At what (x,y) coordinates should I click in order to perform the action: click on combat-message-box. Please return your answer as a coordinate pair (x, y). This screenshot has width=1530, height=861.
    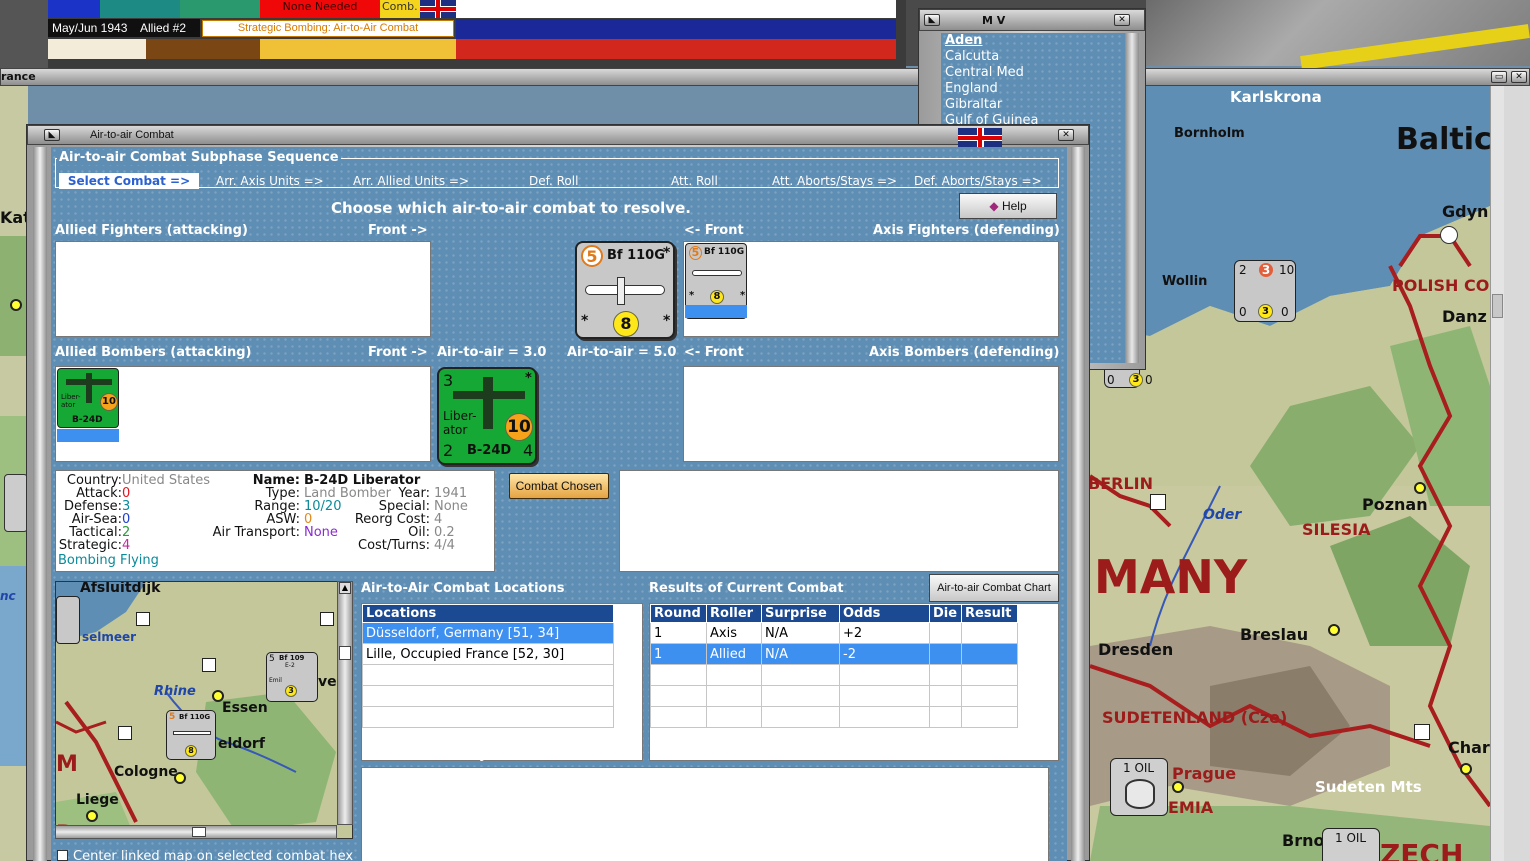
    Looking at the image, I should click on (839, 521).